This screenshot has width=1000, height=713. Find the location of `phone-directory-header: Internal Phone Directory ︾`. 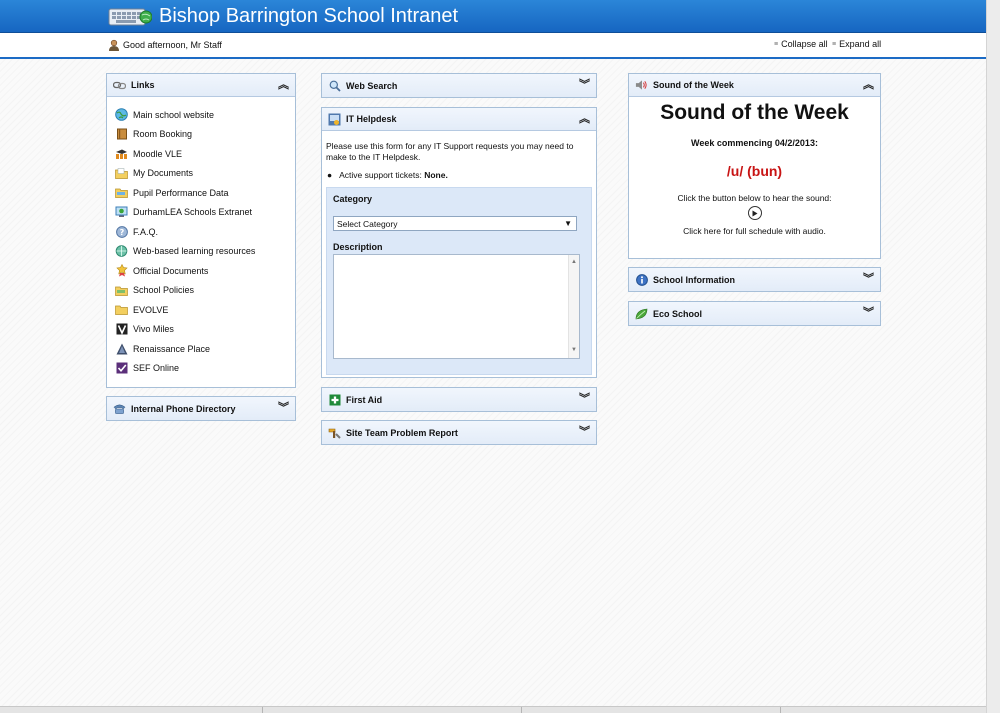

phone-directory-header: Internal Phone Directory ︾ is located at coordinates (201, 408).